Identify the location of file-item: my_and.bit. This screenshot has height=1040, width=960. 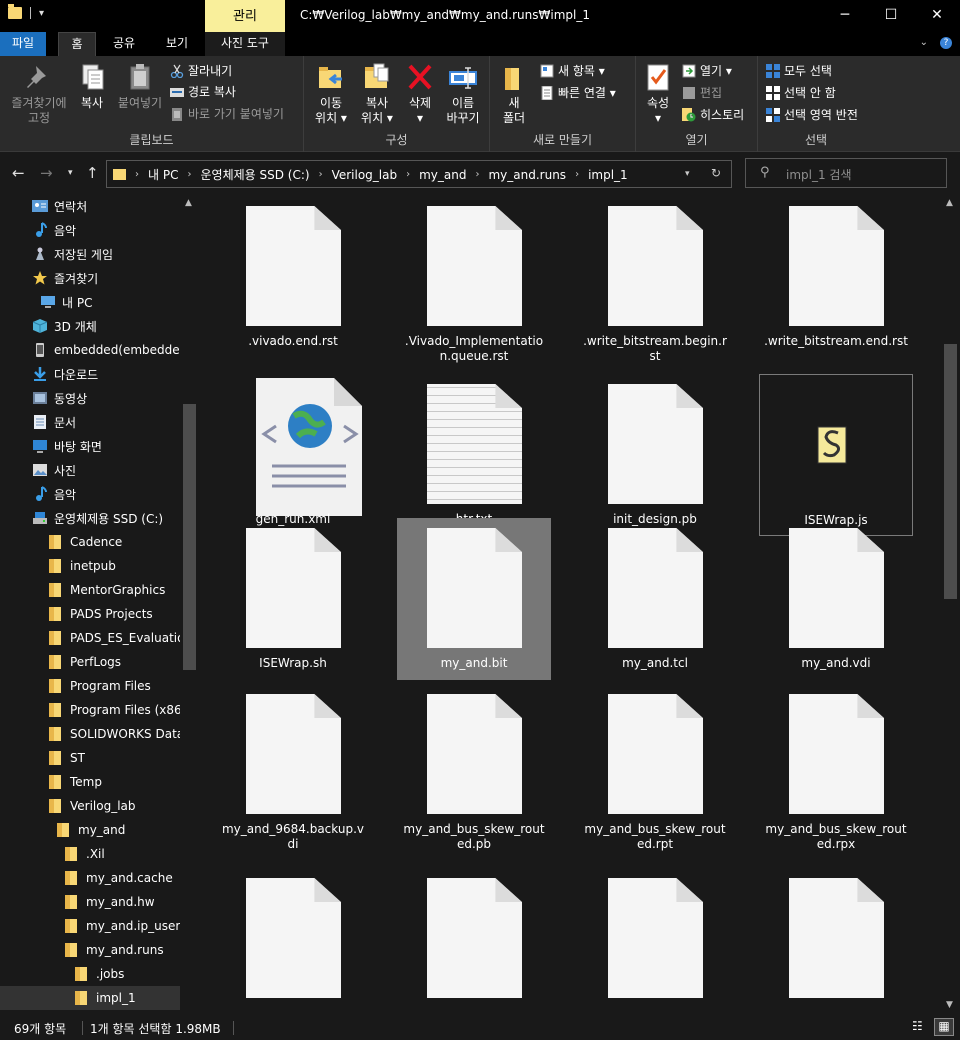
(474, 599).